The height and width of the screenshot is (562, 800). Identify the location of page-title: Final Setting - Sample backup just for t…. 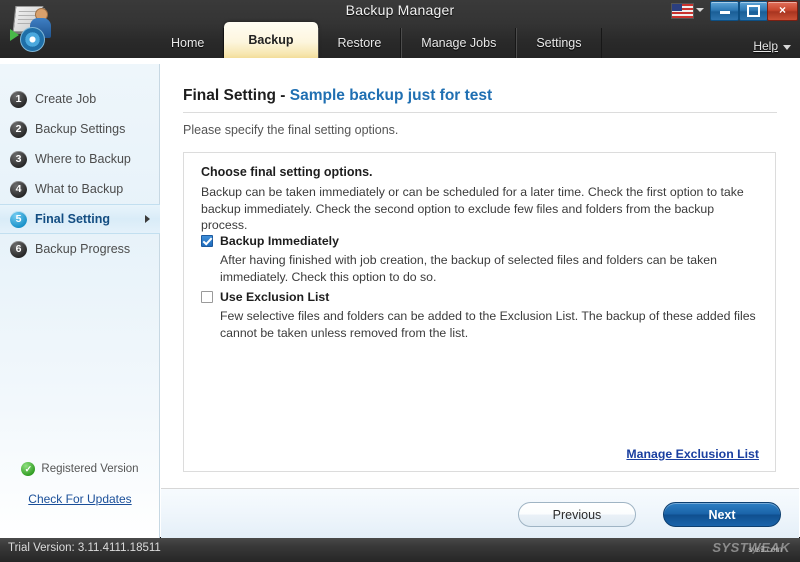
(337, 96).